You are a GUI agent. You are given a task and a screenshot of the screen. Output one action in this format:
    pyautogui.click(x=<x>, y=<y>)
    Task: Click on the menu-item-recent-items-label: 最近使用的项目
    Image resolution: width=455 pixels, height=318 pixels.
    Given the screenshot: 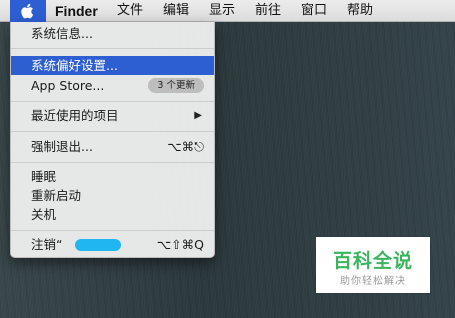 What is the action you would take?
    pyautogui.click(x=75, y=115)
    